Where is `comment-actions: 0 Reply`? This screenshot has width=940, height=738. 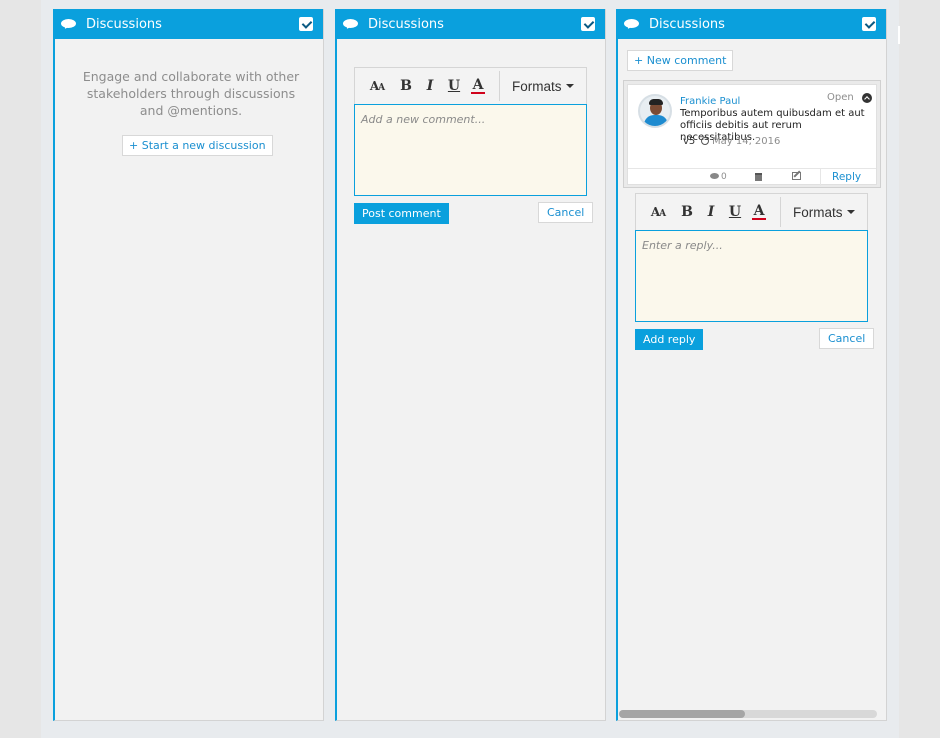 comment-actions: 0 Reply is located at coordinates (752, 177).